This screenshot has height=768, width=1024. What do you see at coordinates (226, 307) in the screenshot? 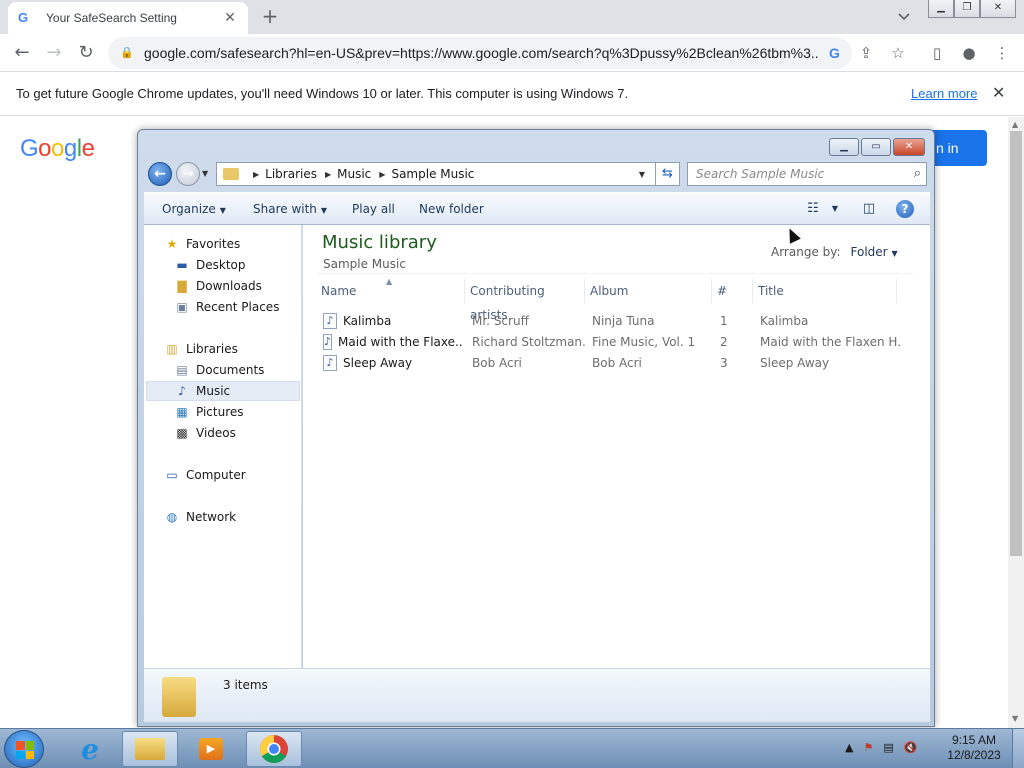
I see `nav-recent-places: ▣ Recent Places` at bounding box center [226, 307].